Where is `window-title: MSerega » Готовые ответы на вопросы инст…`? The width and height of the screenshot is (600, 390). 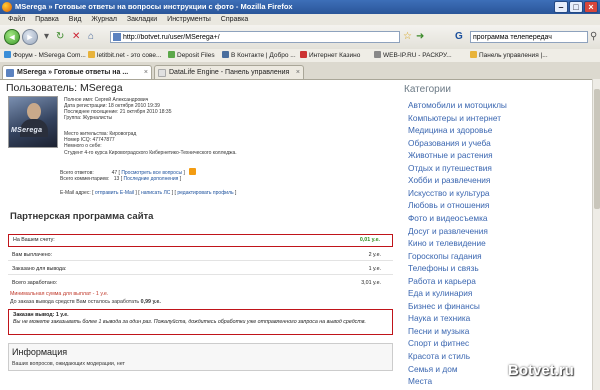 window-title: MSerega » Готовые ответы на вопросы инст… is located at coordinates (154, 6).